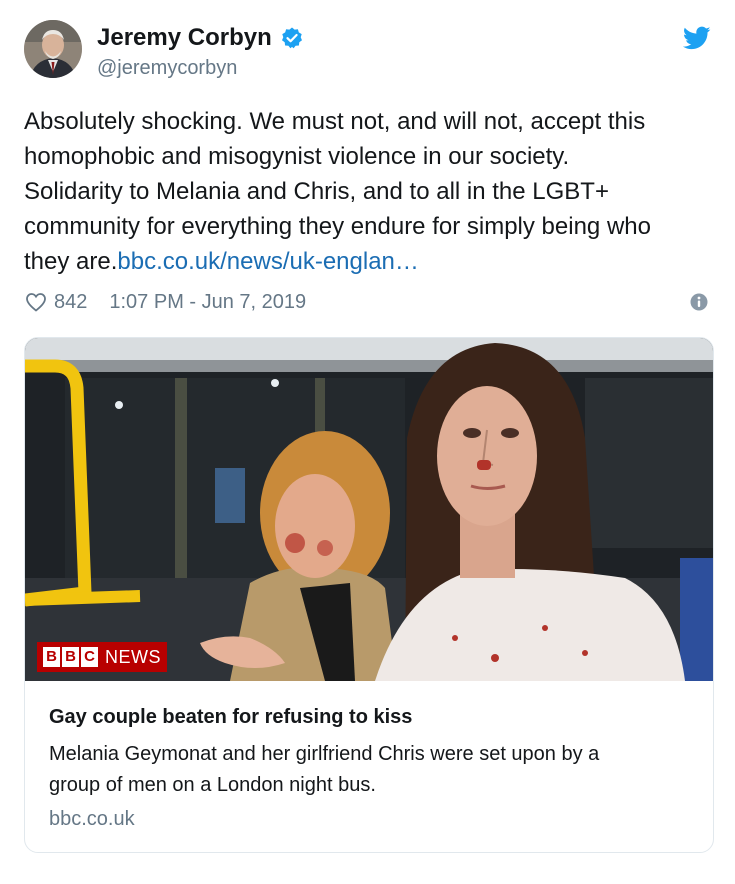 The height and width of the screenshot is (884, 735). I want to click on avatar, so click(53, 49).